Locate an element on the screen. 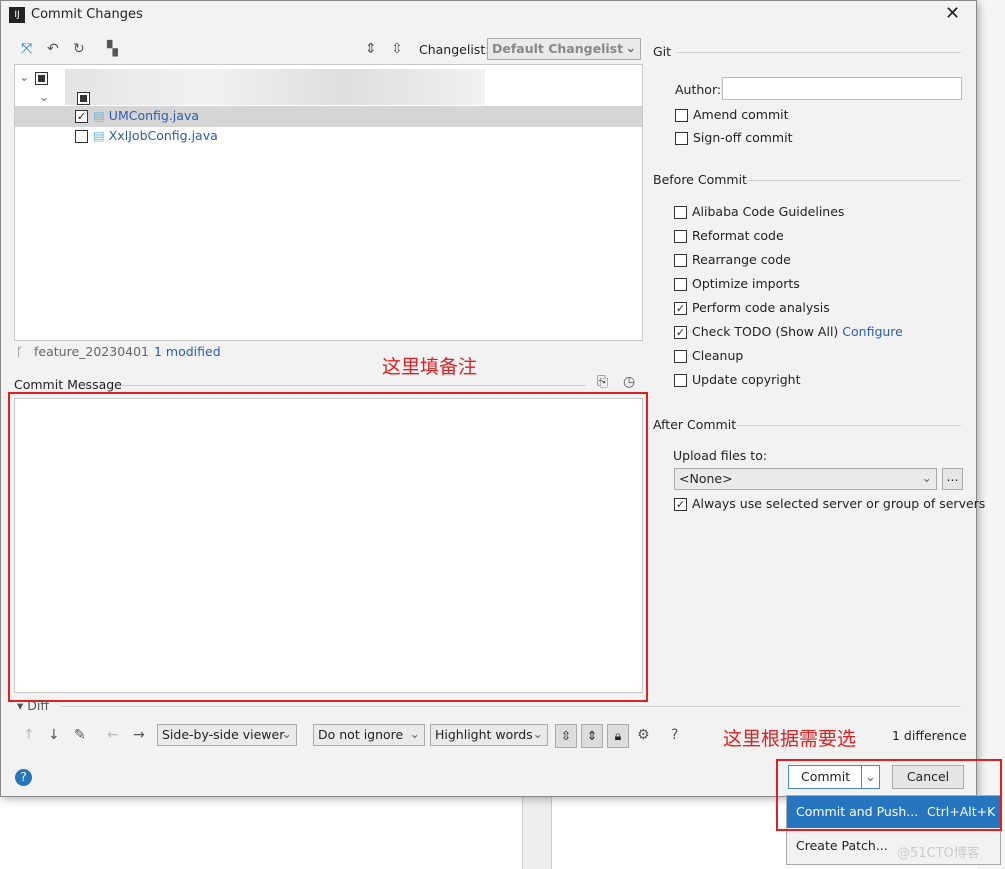  before-commit-option: Reformat code is located at coordinates (729, 235).